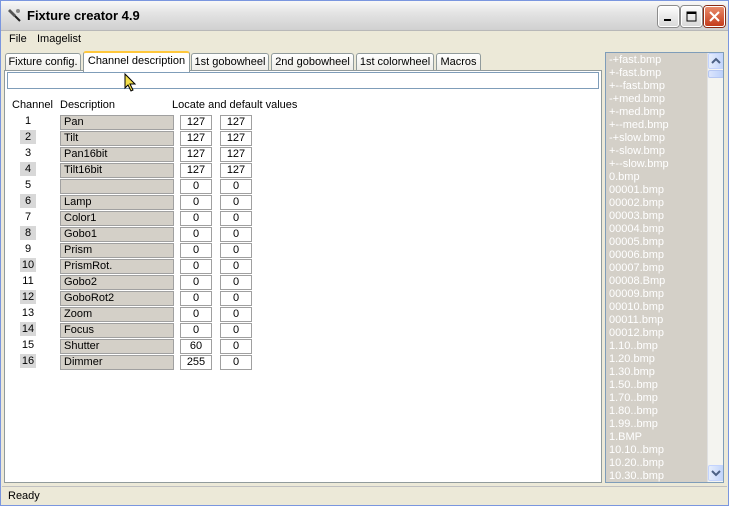  I want to click on title-bar: Fixture creator 4.9, so click(364, 16).